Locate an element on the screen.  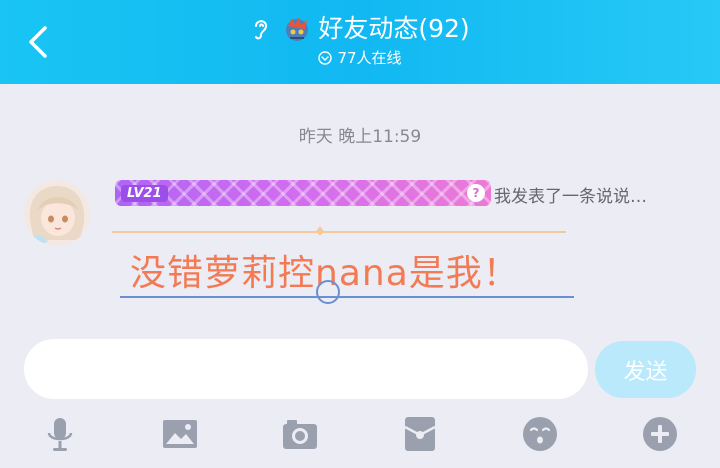
group-avatar-icon is located at coordinates (297, 29).